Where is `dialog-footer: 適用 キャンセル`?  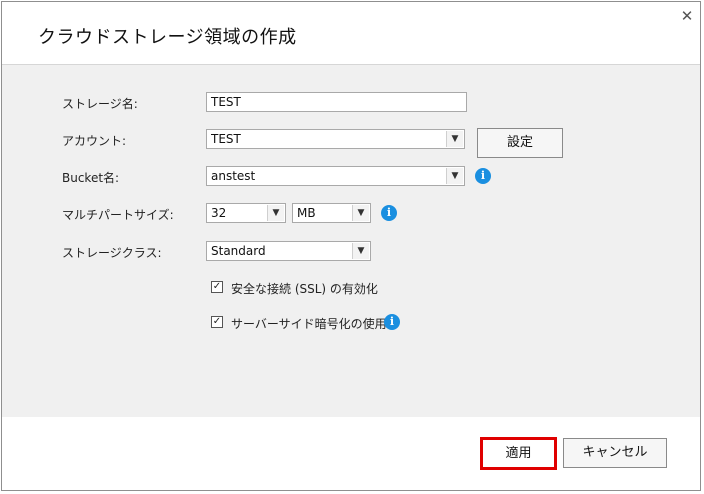 dialog-footer: 適用 キャンセル is located at coordinates (351, 453).